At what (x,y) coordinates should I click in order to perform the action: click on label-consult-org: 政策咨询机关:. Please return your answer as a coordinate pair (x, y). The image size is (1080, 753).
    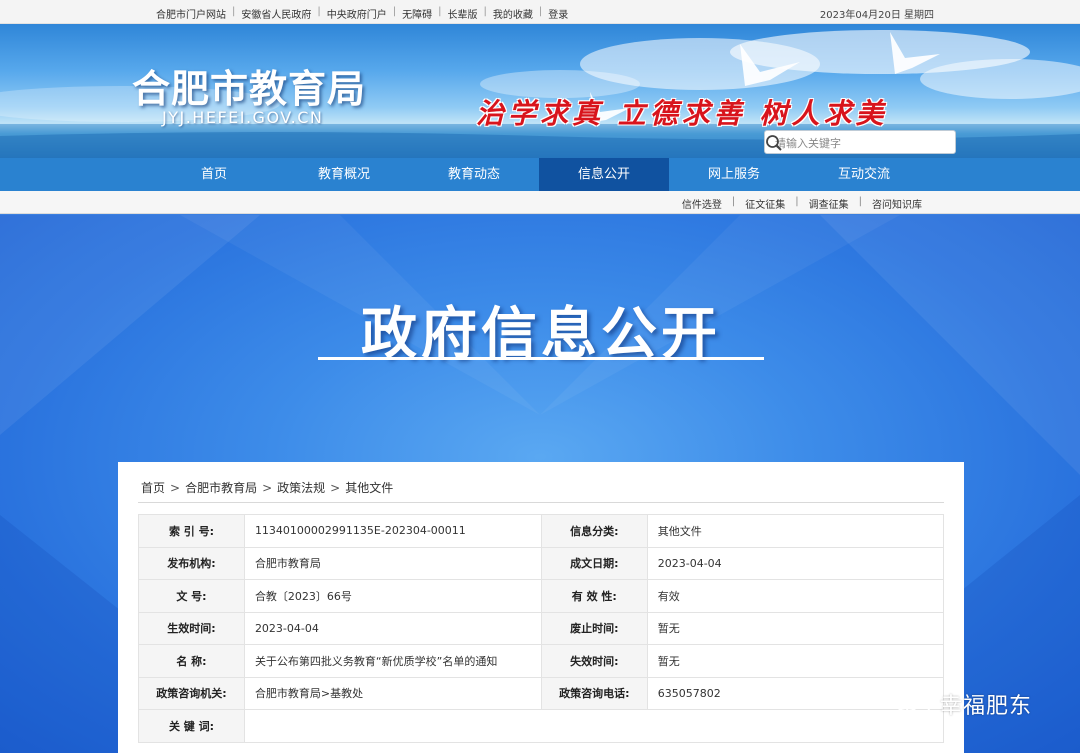
    Looking at the image, I should click on (191, 693).